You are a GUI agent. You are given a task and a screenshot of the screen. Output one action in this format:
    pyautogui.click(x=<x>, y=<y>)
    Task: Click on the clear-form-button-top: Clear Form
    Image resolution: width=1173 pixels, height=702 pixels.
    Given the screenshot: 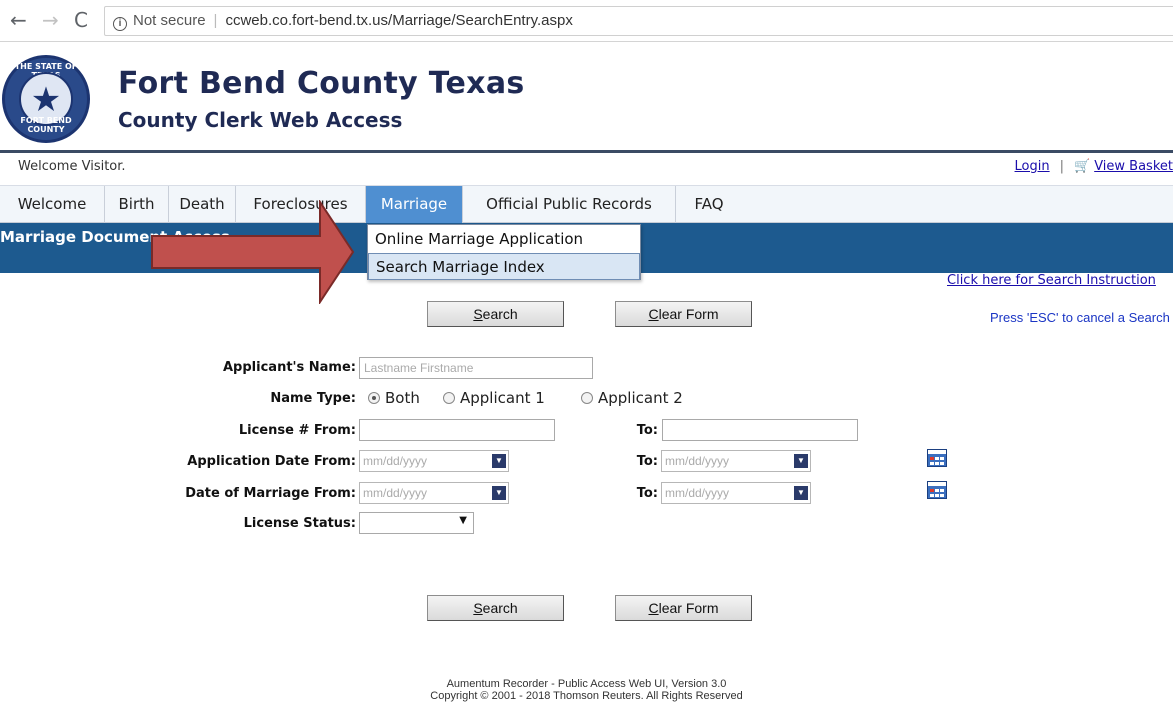 What is the action you would take?
    pyautogui.click(x=683, y=314)
    